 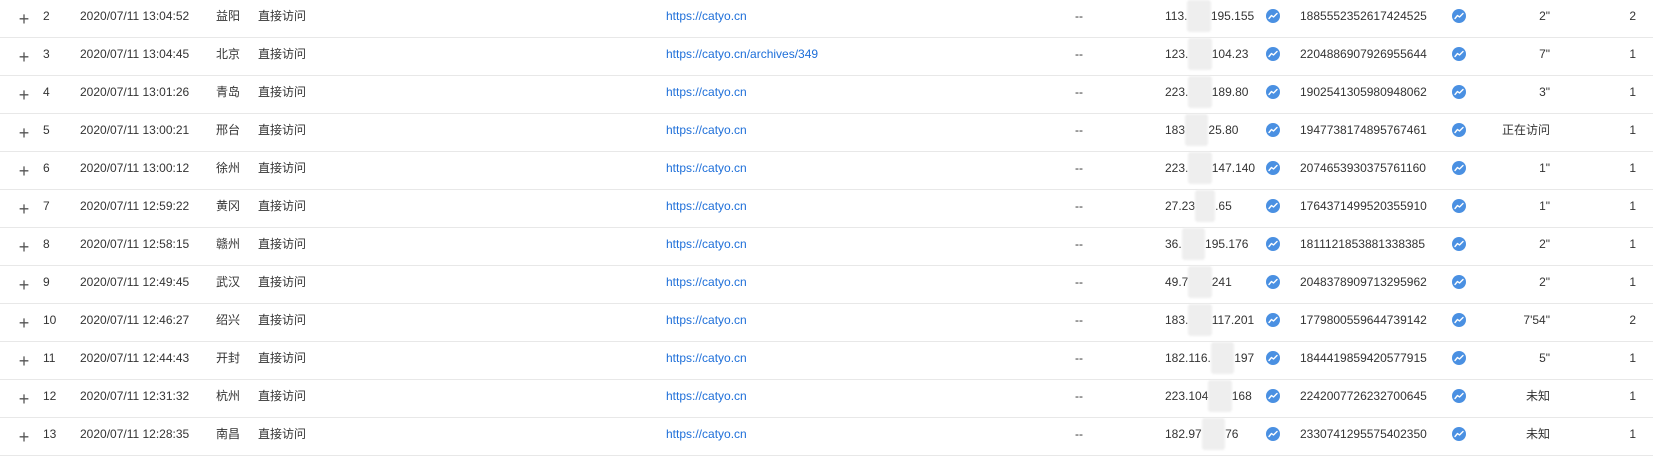 I want to click on visitor-id: 1947738174895767461, so click(x=1363, y=130).